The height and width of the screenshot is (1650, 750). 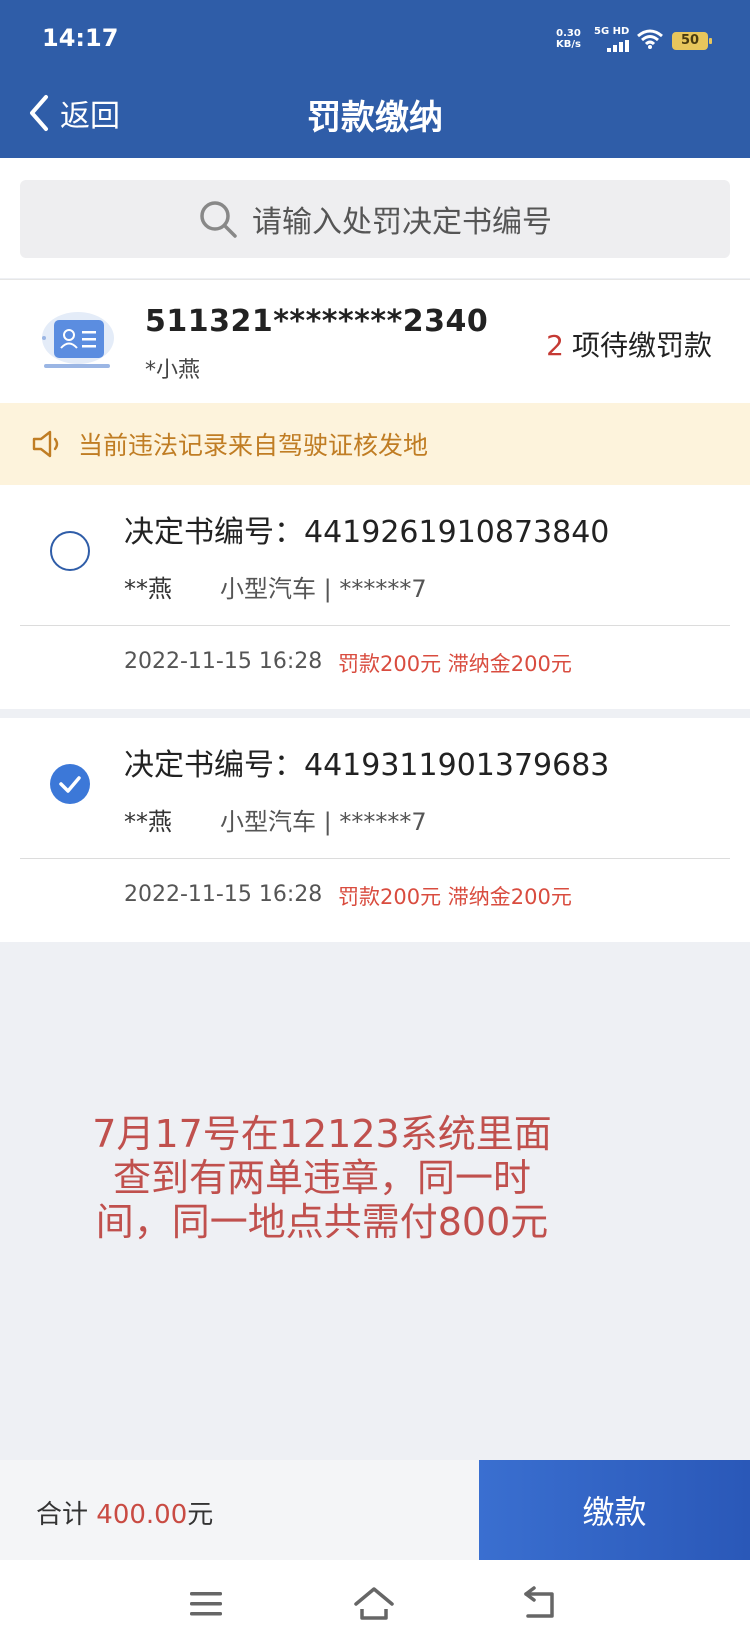 I want to click on notice-banner: 当前违法记录来自驾驶证核发地, so click(x=375, y=444).